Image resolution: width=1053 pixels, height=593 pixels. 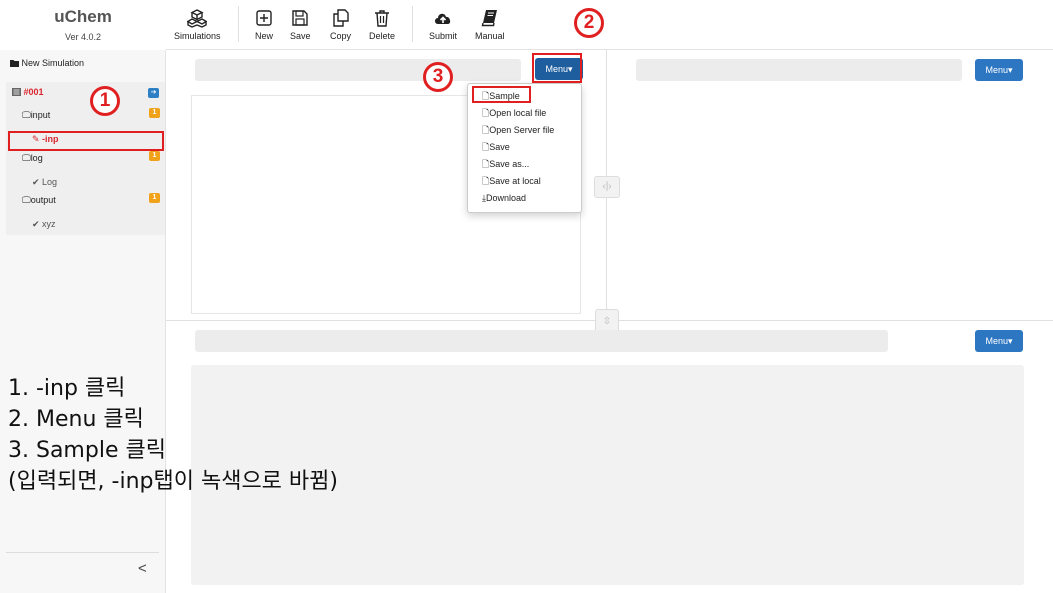 I want to click on instruction-line-2: 2. Menu 클릭, so click(x=76, y=419).